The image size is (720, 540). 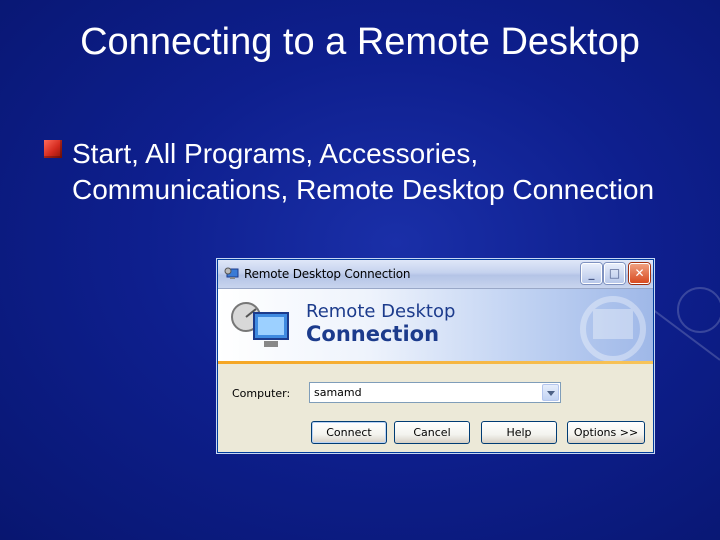 What do you see at coordinates (373, 334) in the screenshot?
I see `banner-title-line2: Connection` at bounding box center [373, 334].